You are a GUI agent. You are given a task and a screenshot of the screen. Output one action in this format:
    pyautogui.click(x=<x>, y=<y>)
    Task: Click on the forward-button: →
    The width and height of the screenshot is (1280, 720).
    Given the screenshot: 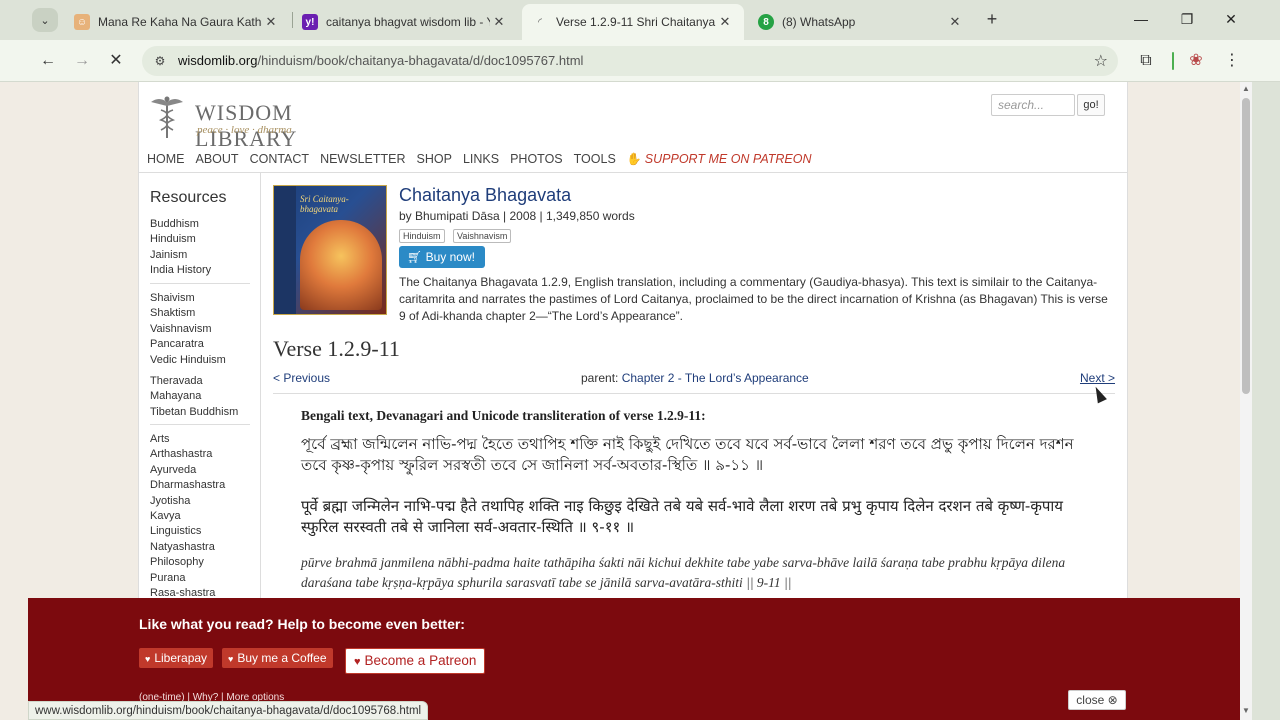 What is the action you would take?
    pyautogui.click(x=82, y=61)
    